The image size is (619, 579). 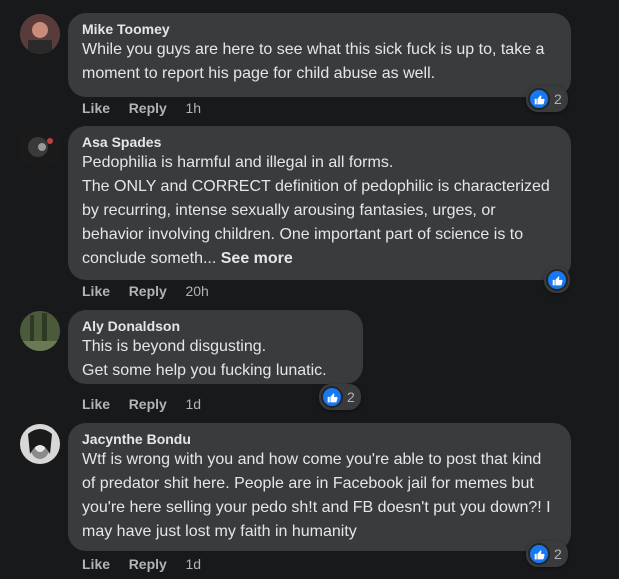 What do you see at coordinates (196, 291) in the screenshot?
I see `comment-timestamp: 20h` at bounding box center [196, 291].